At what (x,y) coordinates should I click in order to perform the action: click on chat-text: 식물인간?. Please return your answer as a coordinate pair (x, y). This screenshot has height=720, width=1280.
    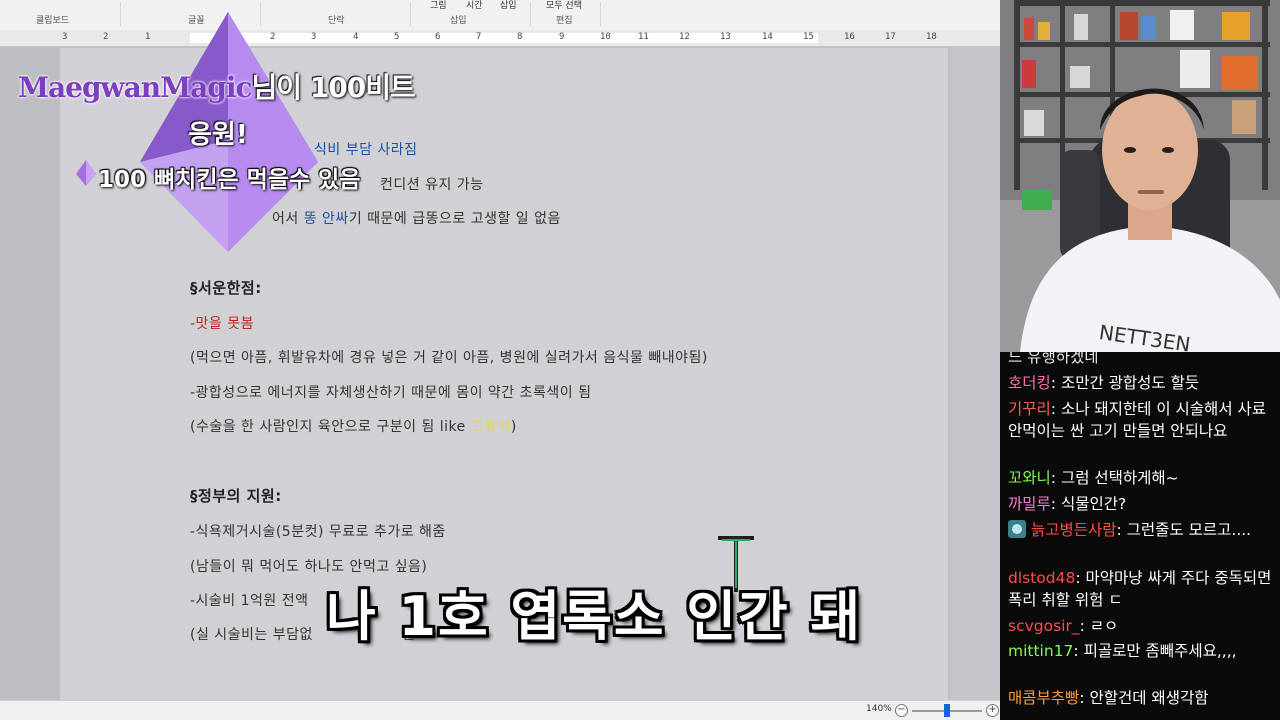
    Looking at the image, I should click on (1093, 504).